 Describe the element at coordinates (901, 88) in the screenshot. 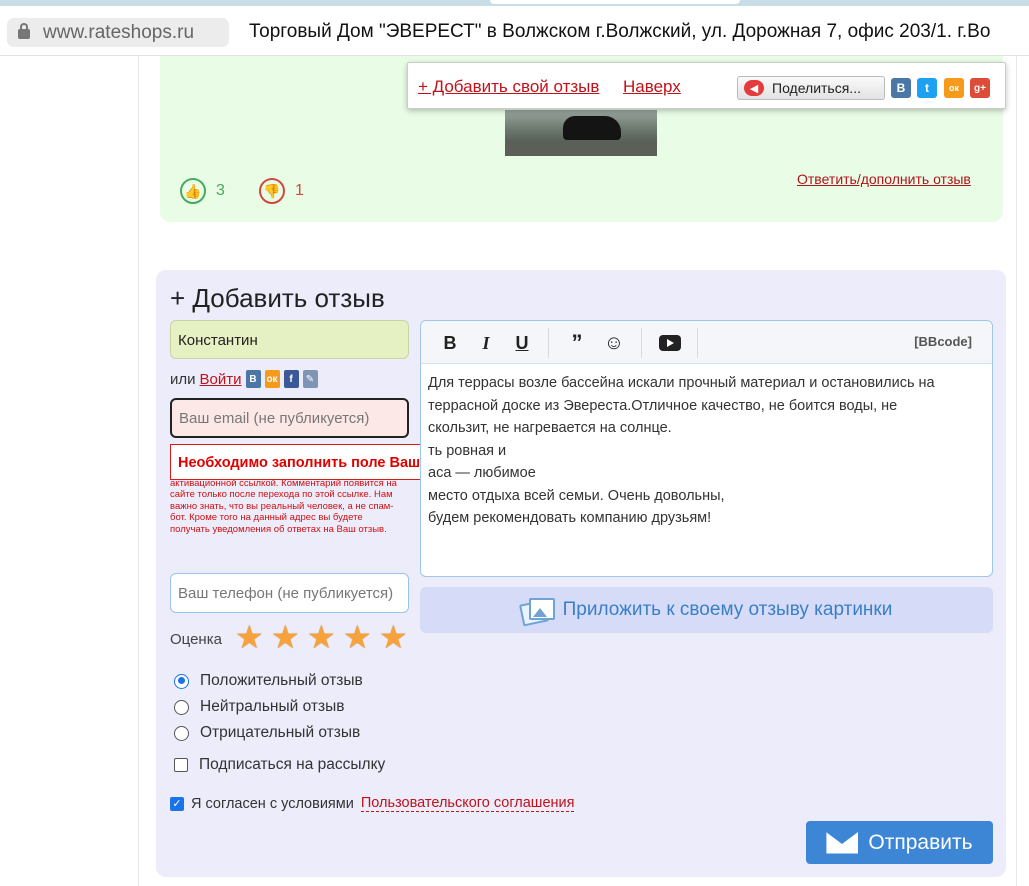

I see `vk-share-icon: В` at that location.